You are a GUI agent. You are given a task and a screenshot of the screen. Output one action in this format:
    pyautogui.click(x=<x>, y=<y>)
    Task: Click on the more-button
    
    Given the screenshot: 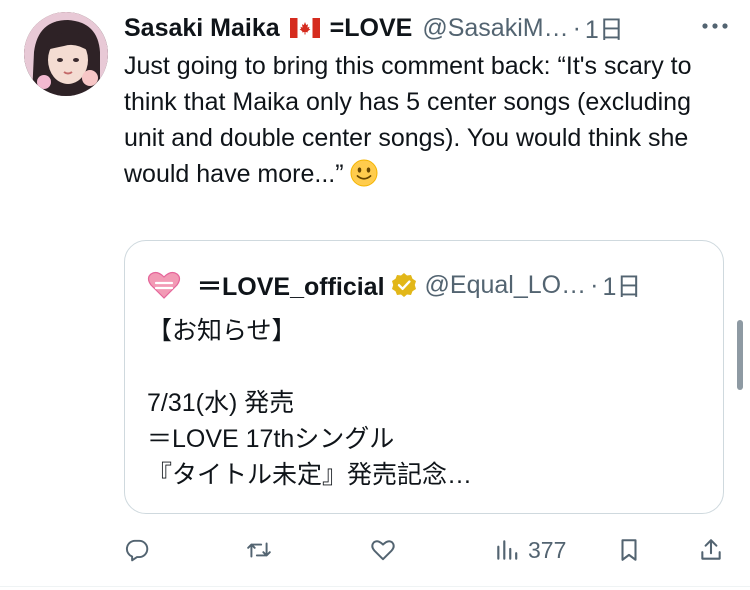 What is the action you would take?
    pyautogui.click(x=715, y=26)
    